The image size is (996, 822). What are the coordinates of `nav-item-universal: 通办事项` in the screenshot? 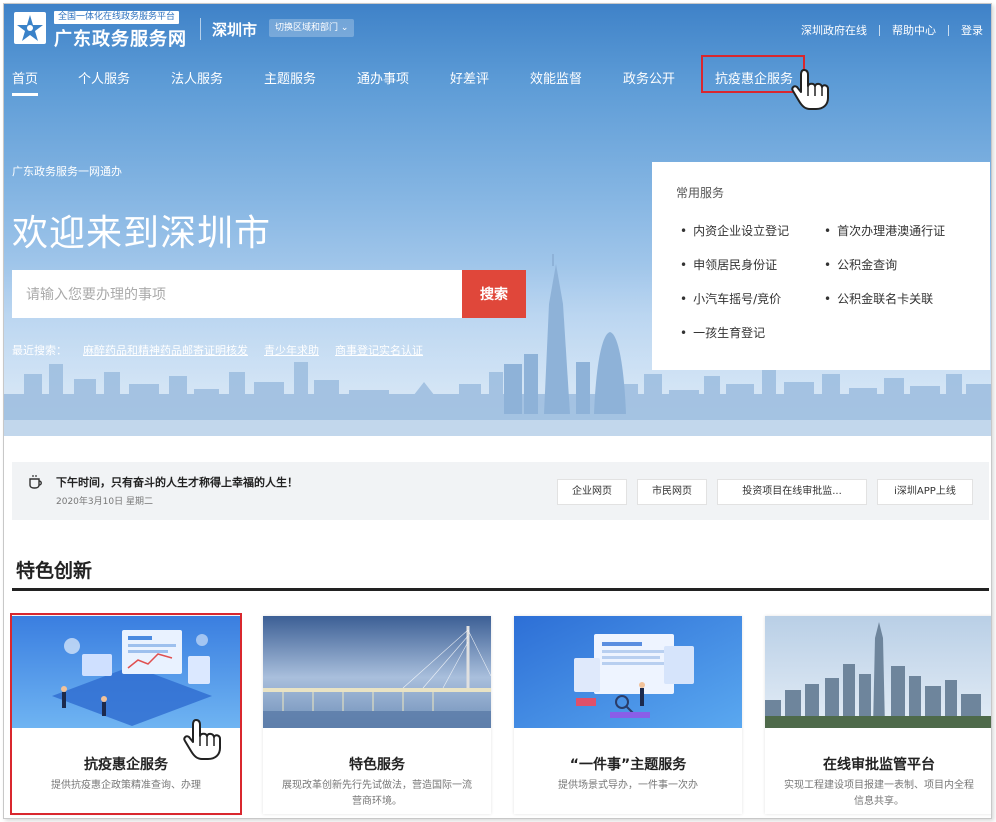 It's located at (383, 77).